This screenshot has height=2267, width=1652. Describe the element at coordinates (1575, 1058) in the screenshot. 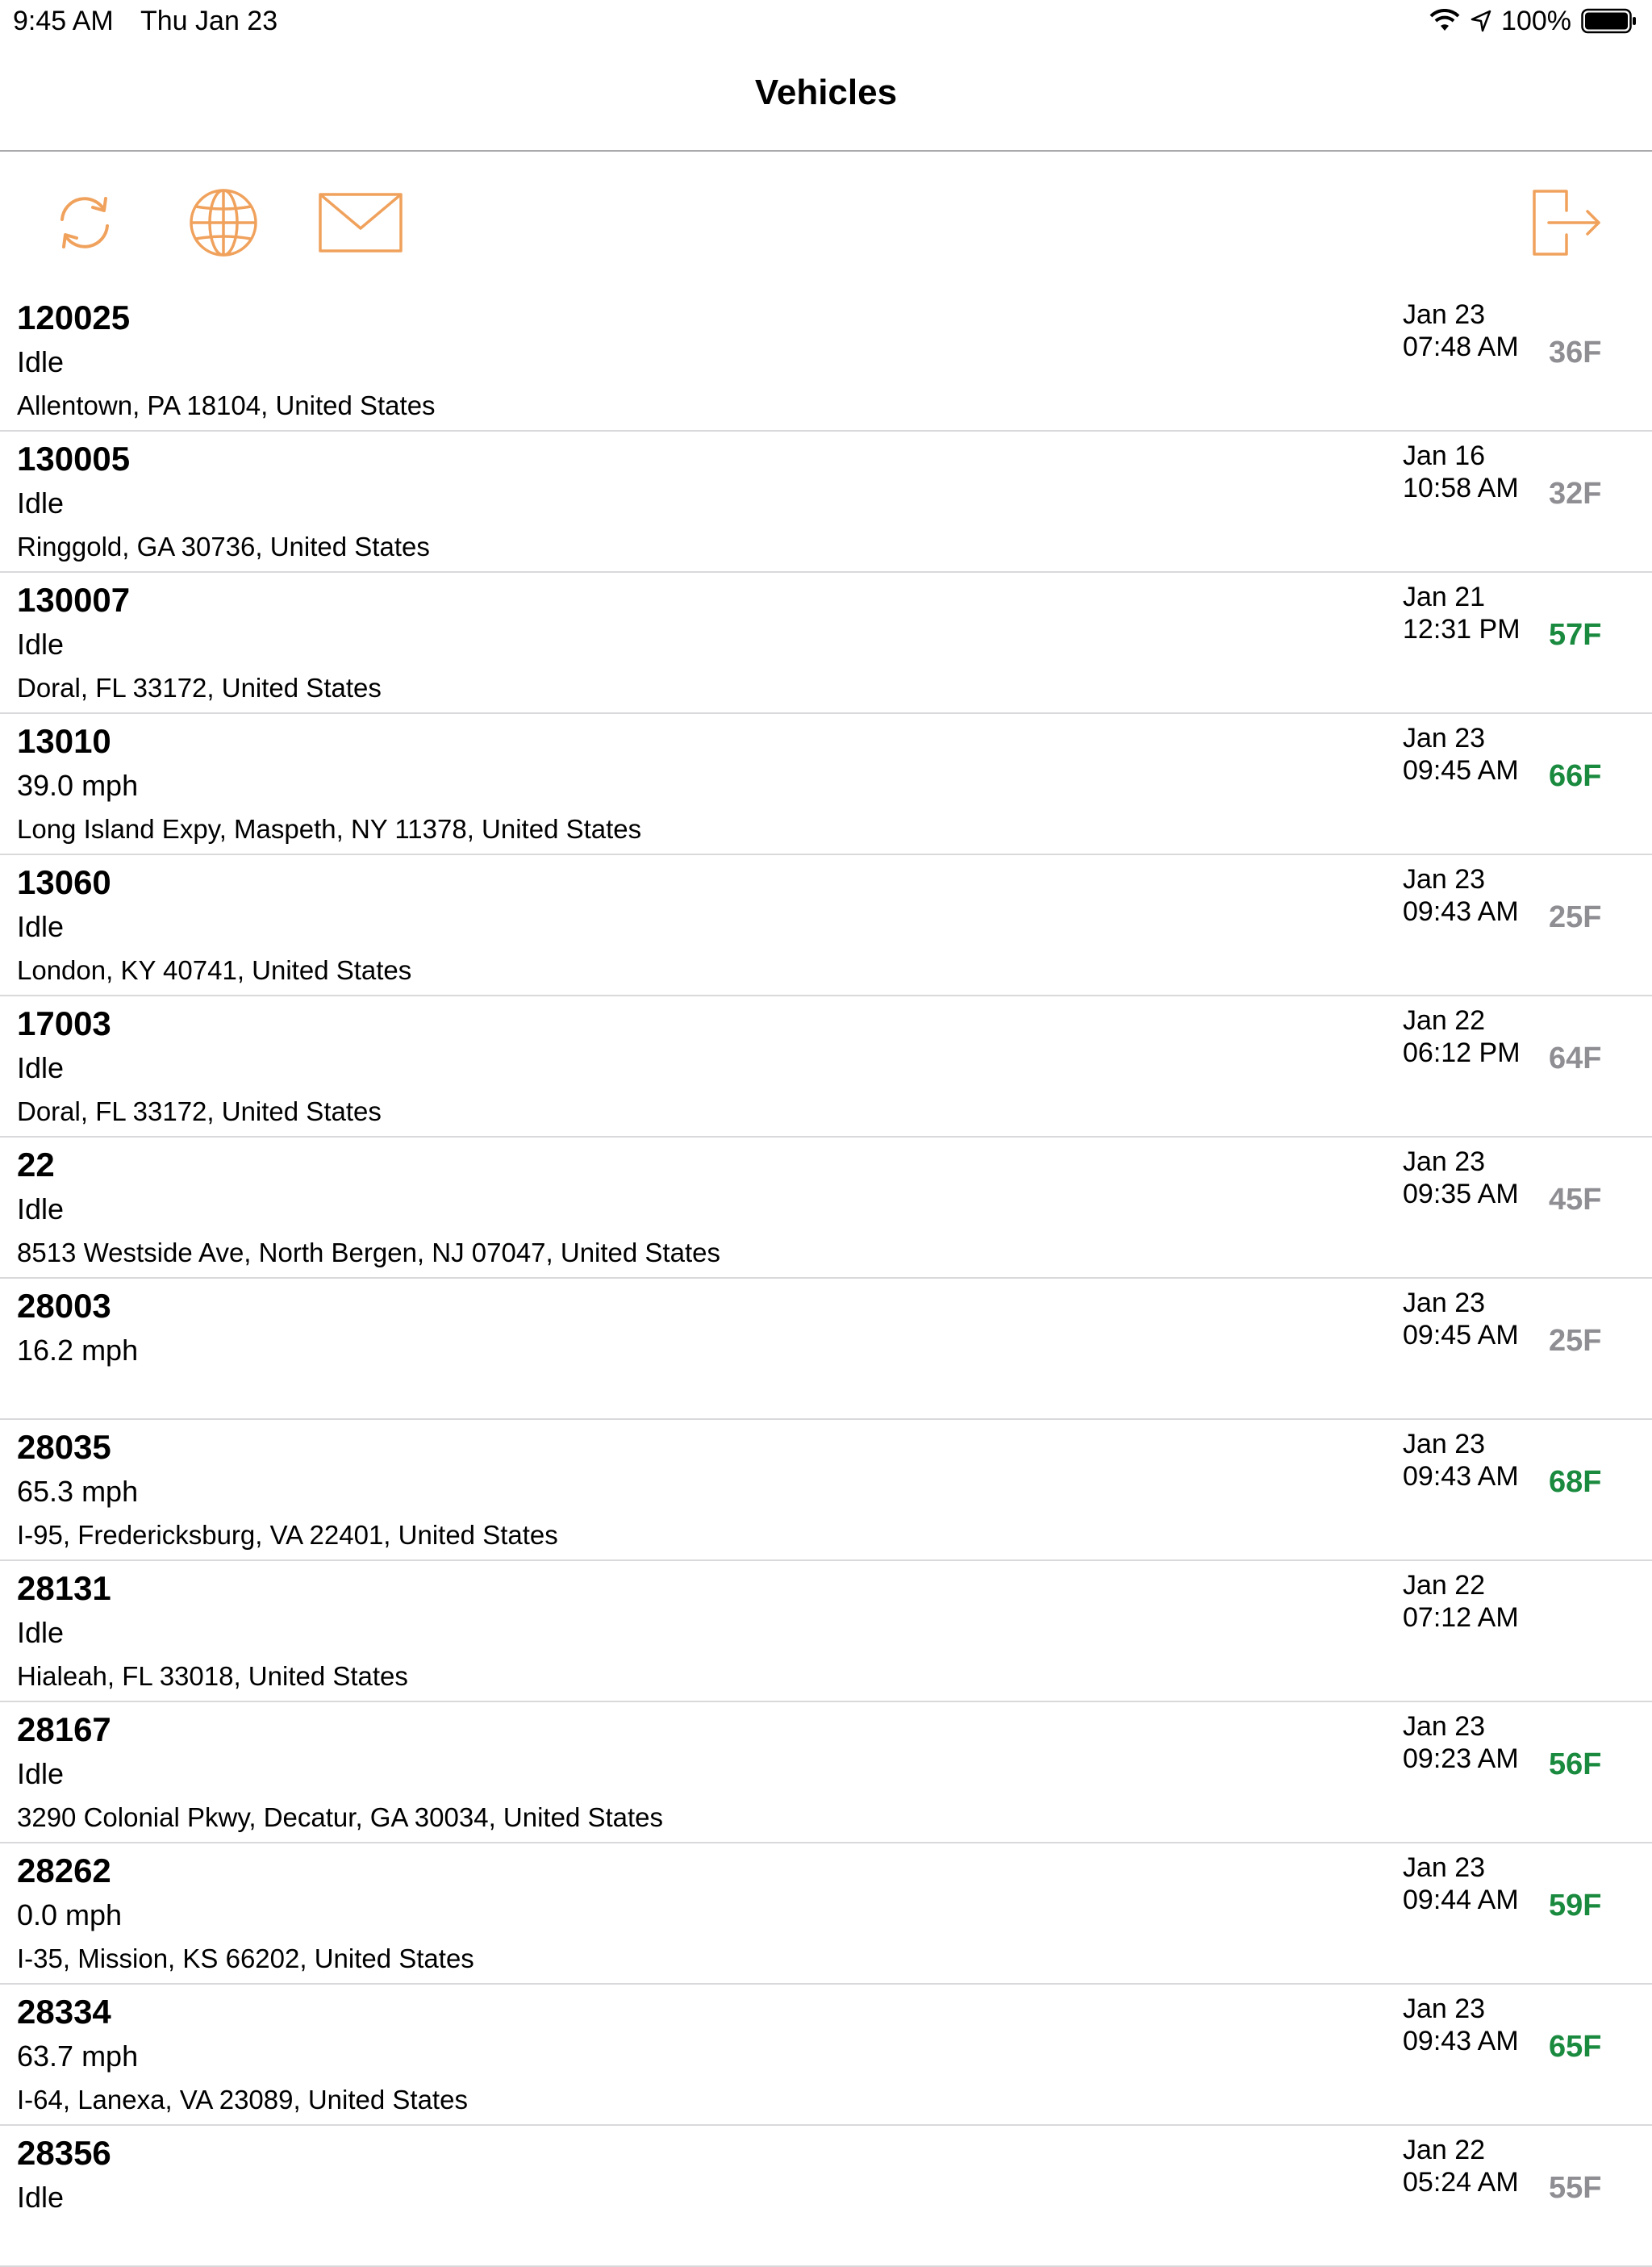

I see `vehicle-temperature: 64F` at that location.